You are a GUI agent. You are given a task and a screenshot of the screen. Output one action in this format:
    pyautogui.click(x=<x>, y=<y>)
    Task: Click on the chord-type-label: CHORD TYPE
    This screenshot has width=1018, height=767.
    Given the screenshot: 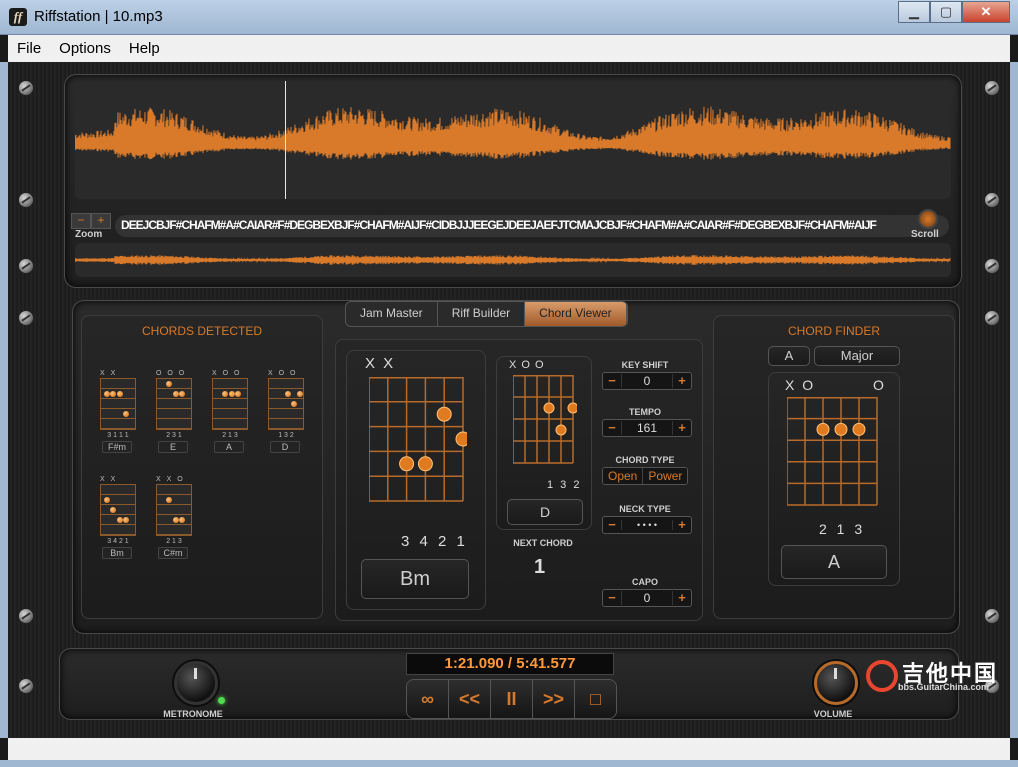 What is the action you would take?
    pyautogui.click(x=645, y=460)
    